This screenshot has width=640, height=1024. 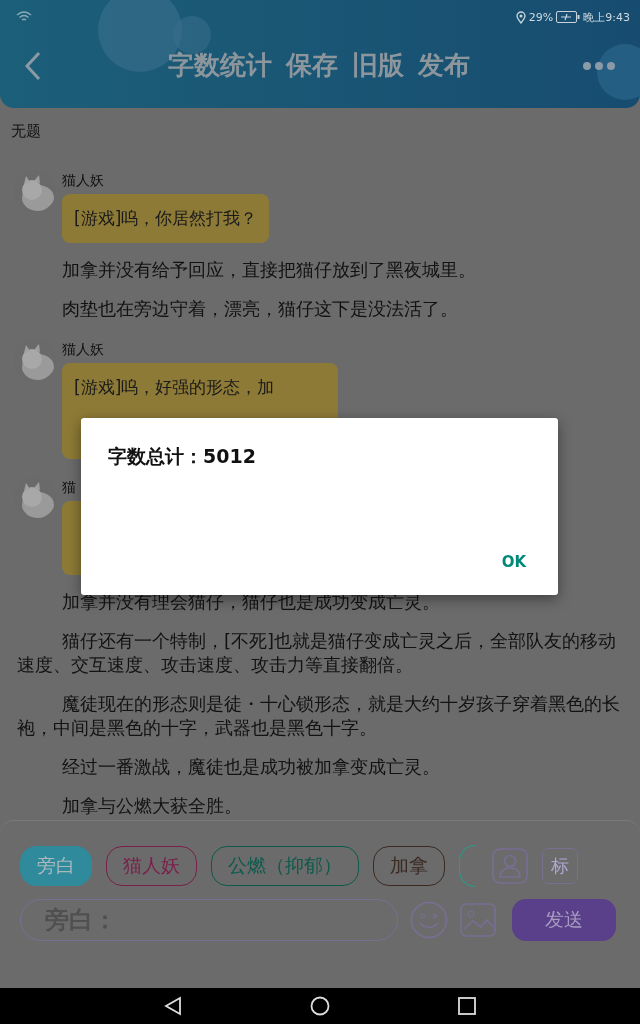 What do you see at coordinates (318, 716) in the screenshot?
I see `narration-paragraph: 魔徒现在的形态则是徒・十心锁形态，就是大约十岁孩子穿着黑色的长袍，中间是黑色的十字，武器也是黑色十字。` at bounding box center [318, 716].